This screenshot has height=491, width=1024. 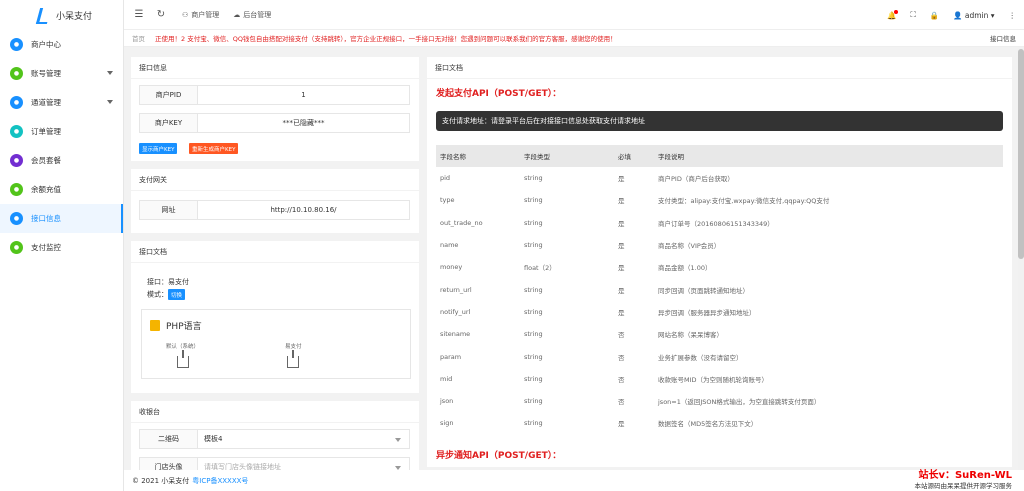 I want to click on tab-merchant: ⚇ 商户管理, so click(x=200, y=15).